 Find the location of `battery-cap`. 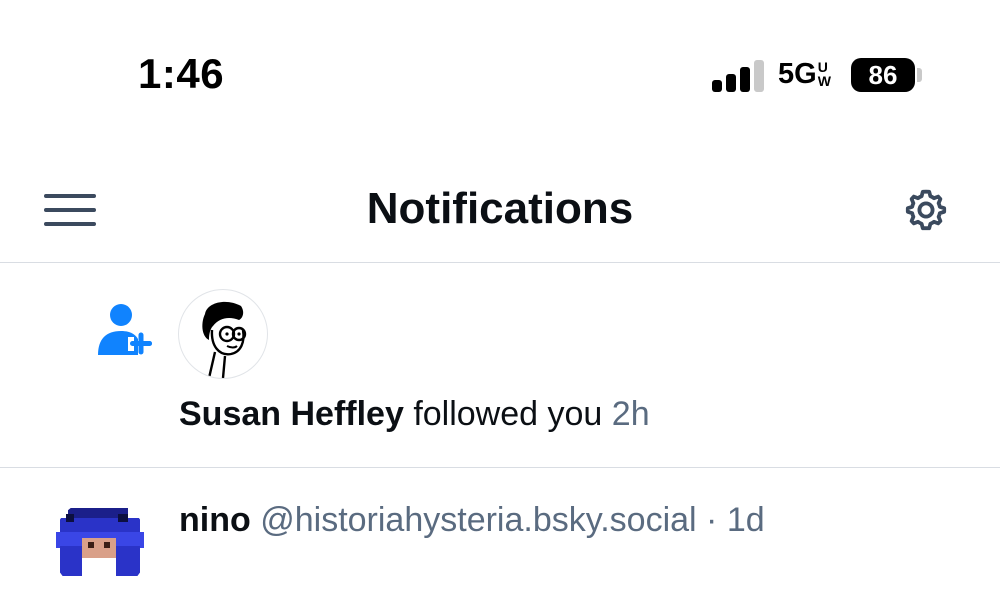

battery-cap is located at coordinates (919, 75).